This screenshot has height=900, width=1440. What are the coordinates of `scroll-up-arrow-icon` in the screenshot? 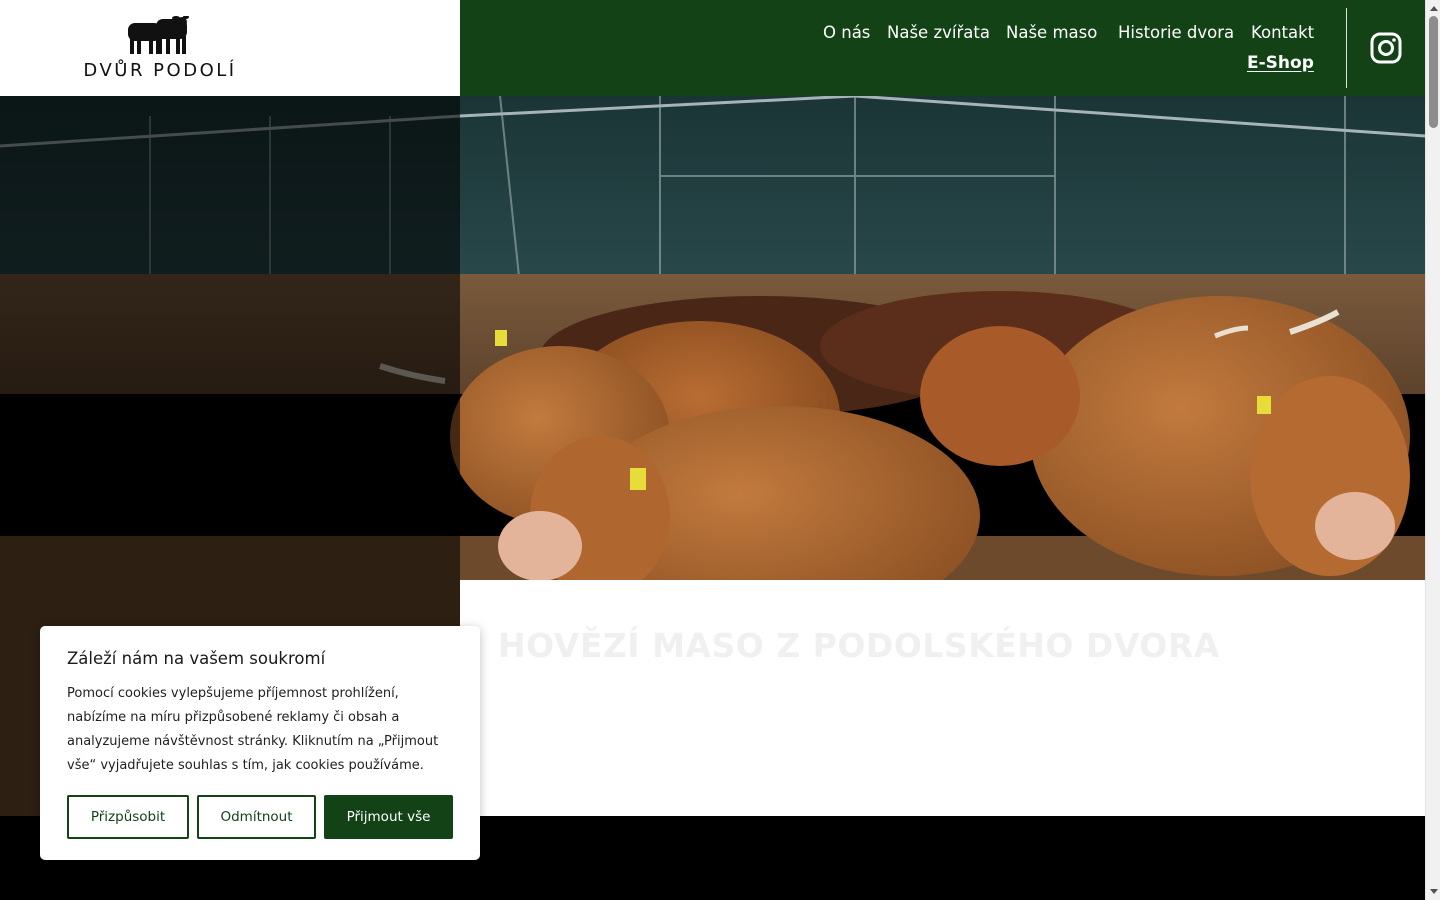 It's located at (1434, 8).